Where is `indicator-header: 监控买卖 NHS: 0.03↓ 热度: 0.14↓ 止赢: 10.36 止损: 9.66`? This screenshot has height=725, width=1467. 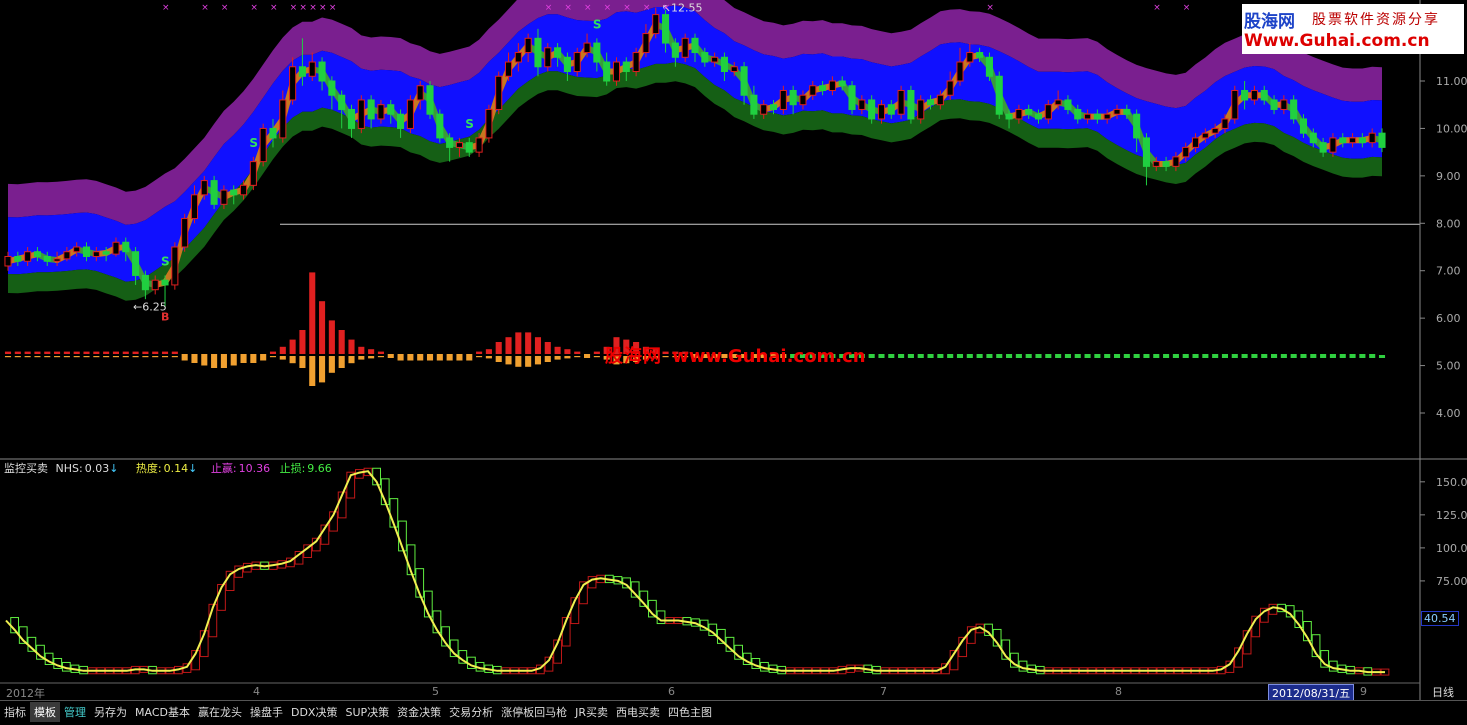 indicator-header: 监控买卖 NHS: 0.03↓ 热度: 0.14↓ 止赢: 10.36 止损: 9.66 is located at coordinates (170, 468).